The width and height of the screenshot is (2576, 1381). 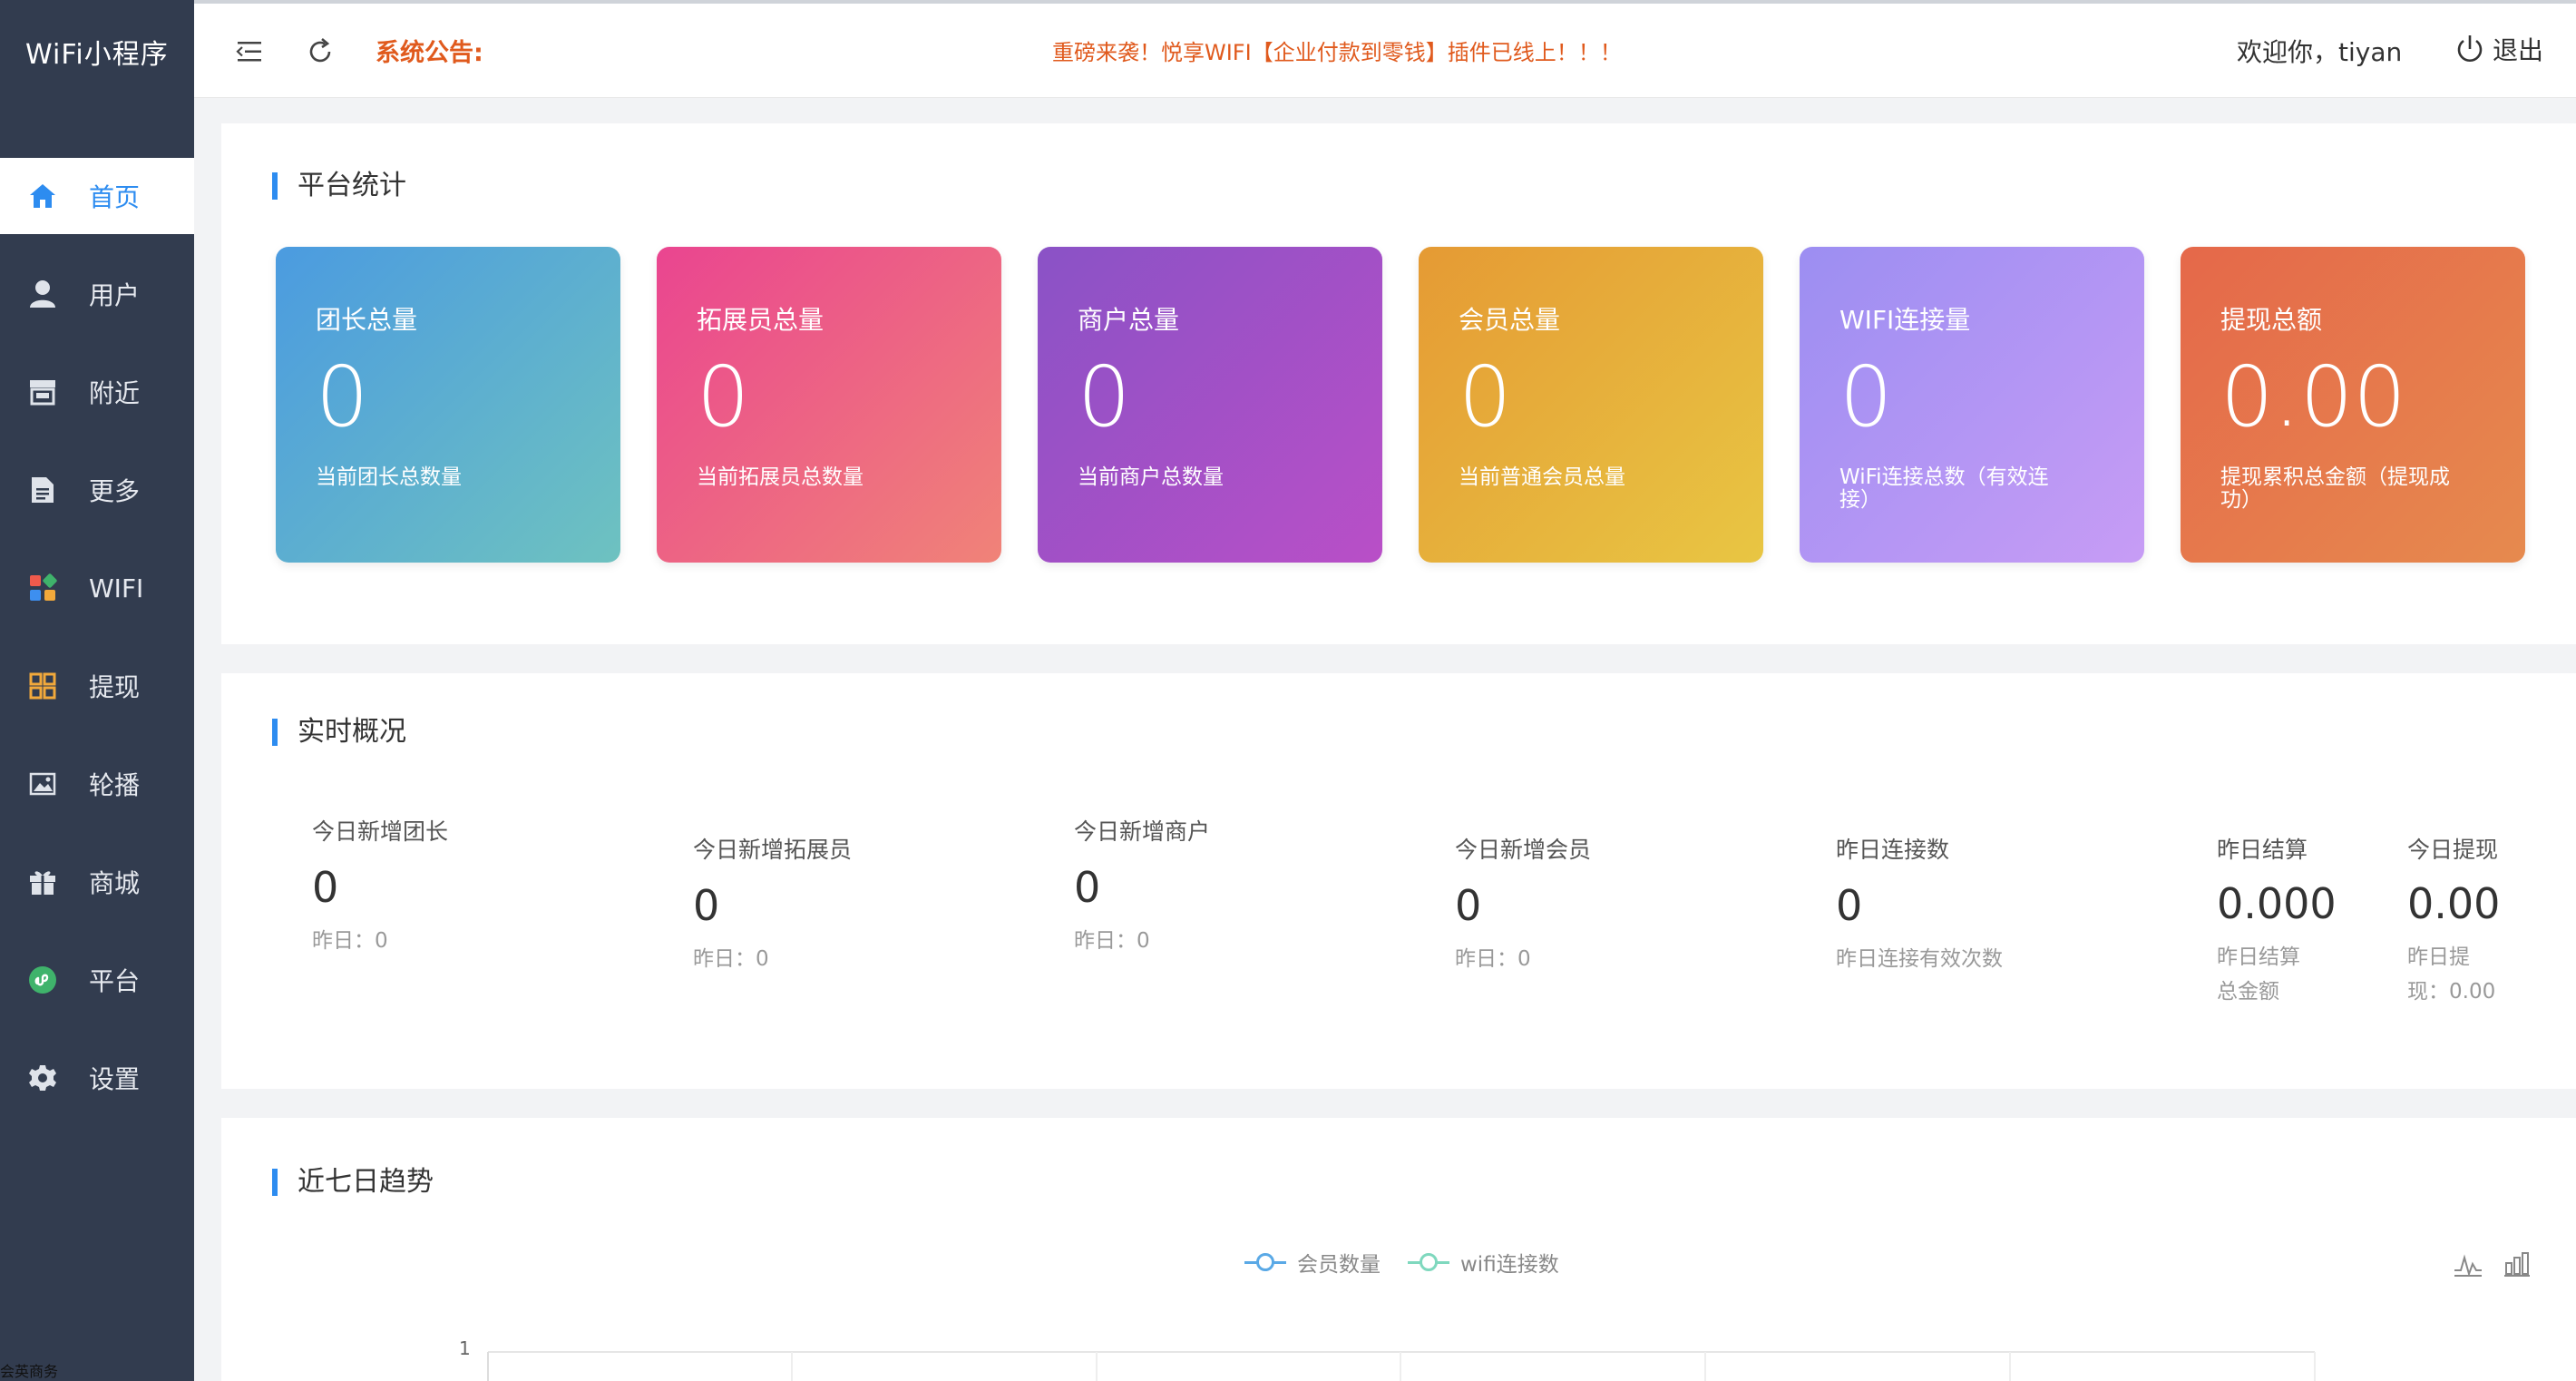 What do you see at coordinates (1401, 1366) in the screenshot?
I see `trend-chart` at bounding box center [1401, 1366].